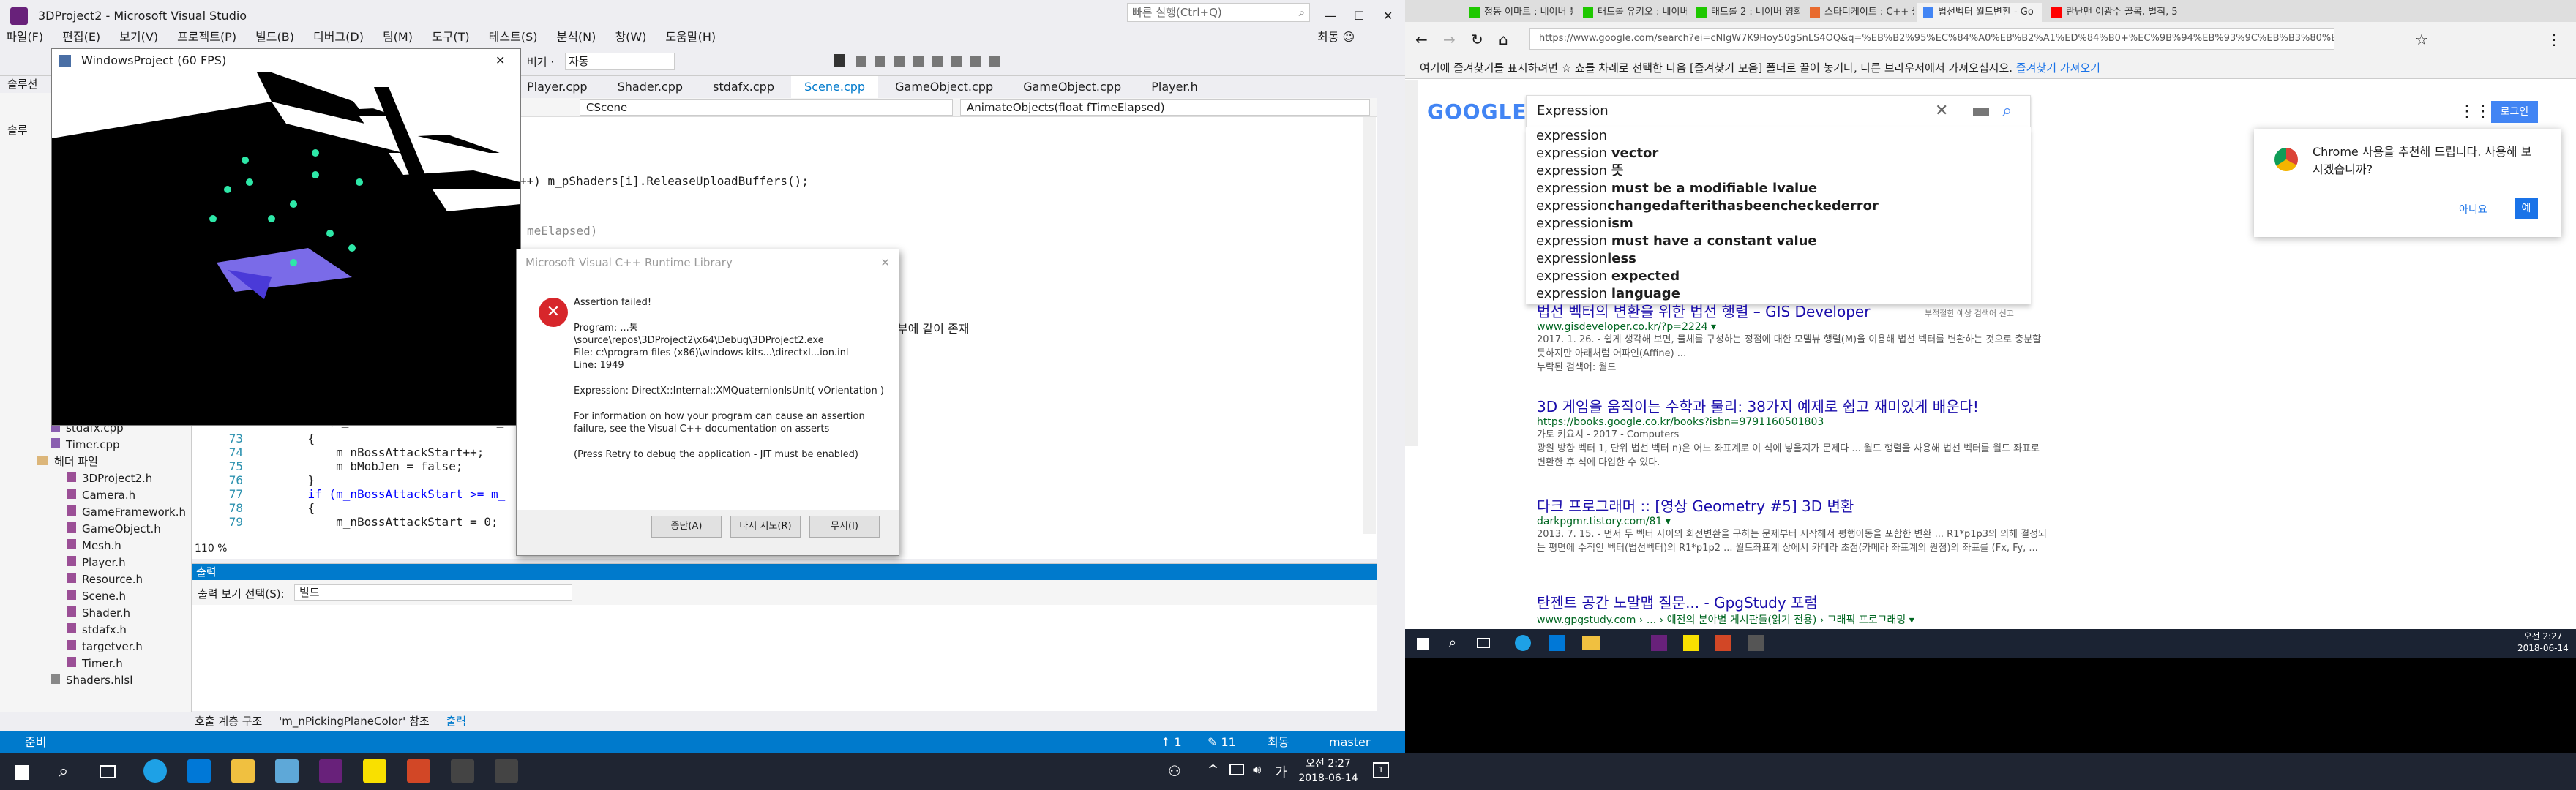 Image resolution: width=2576 pixels, height=790 pixels. What do you see at coordinates (1369, 325) in the screenshot?
I see `editor-vertical-scrollbar` at bounding box center [1369, 325].